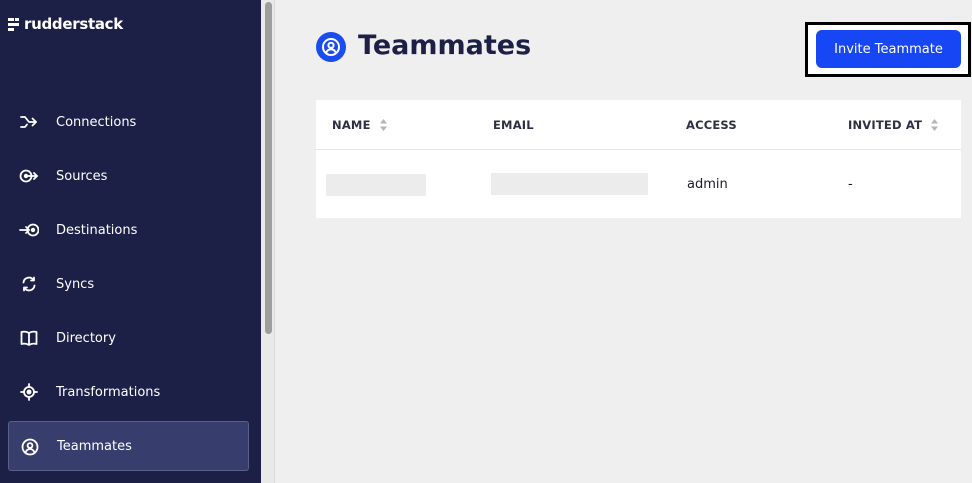  I want to click on invite-teammate-button: Invite Teammate, so click(888, 49).